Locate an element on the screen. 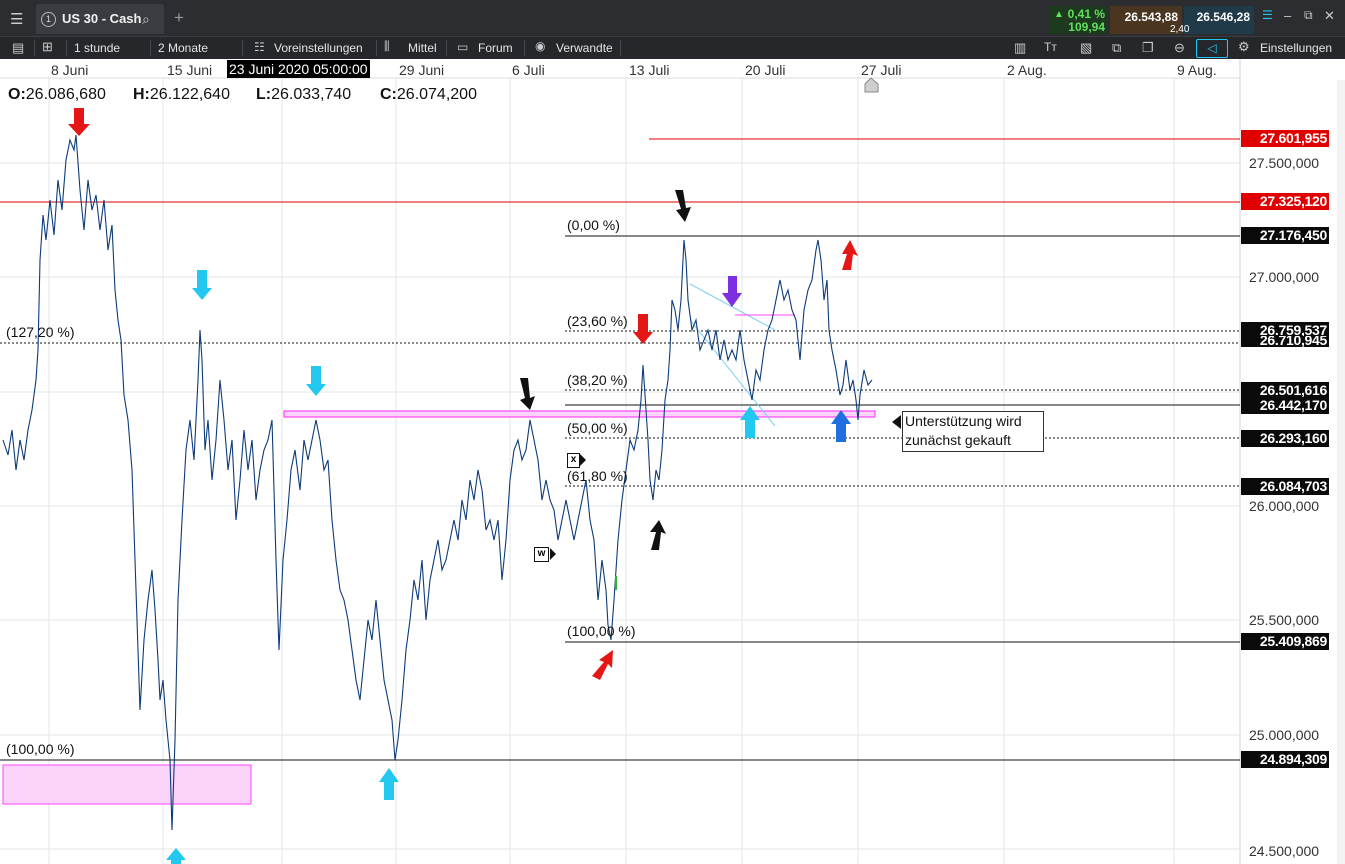 This screenshot has width=1345, height=864. add-tab-icon: + is located at coordinates (179, 18).